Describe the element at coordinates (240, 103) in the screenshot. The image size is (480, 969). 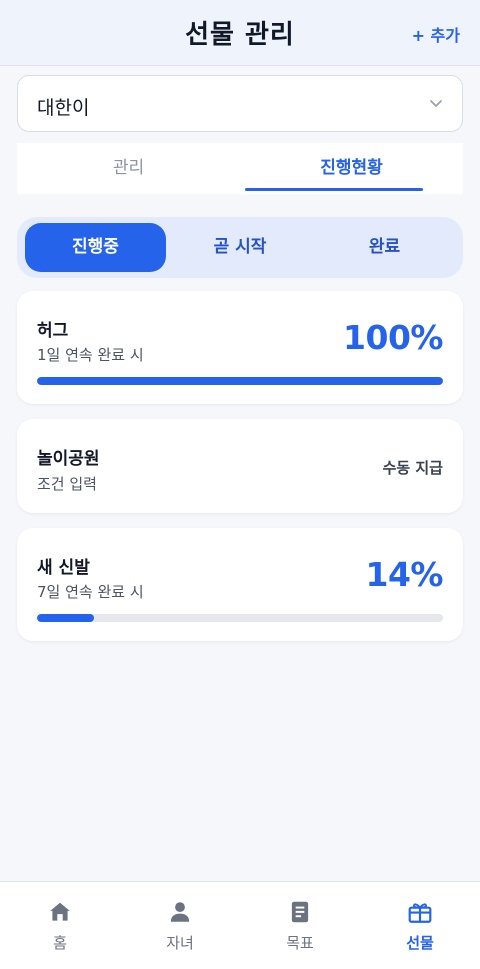
I see `child-select: 대한이` at that location.